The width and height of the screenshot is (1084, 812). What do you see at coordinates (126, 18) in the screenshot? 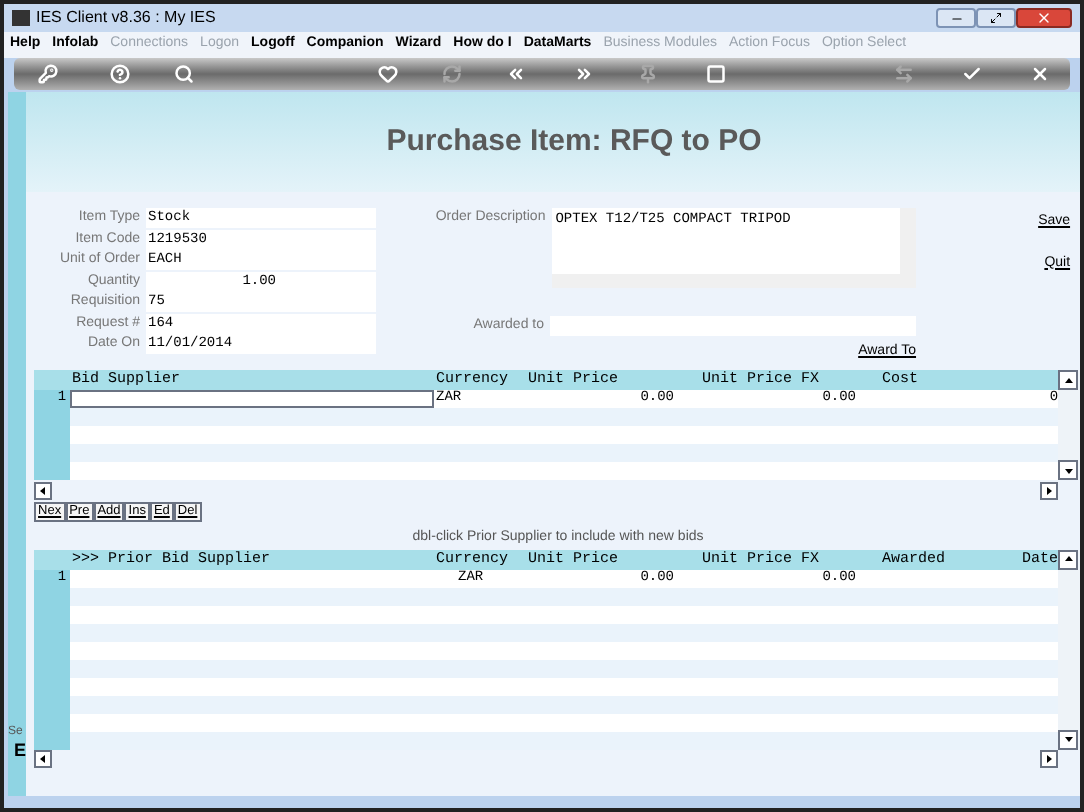
I see `window-title: IES Client v8.36 : My IES` at bounding box center [126, 18].